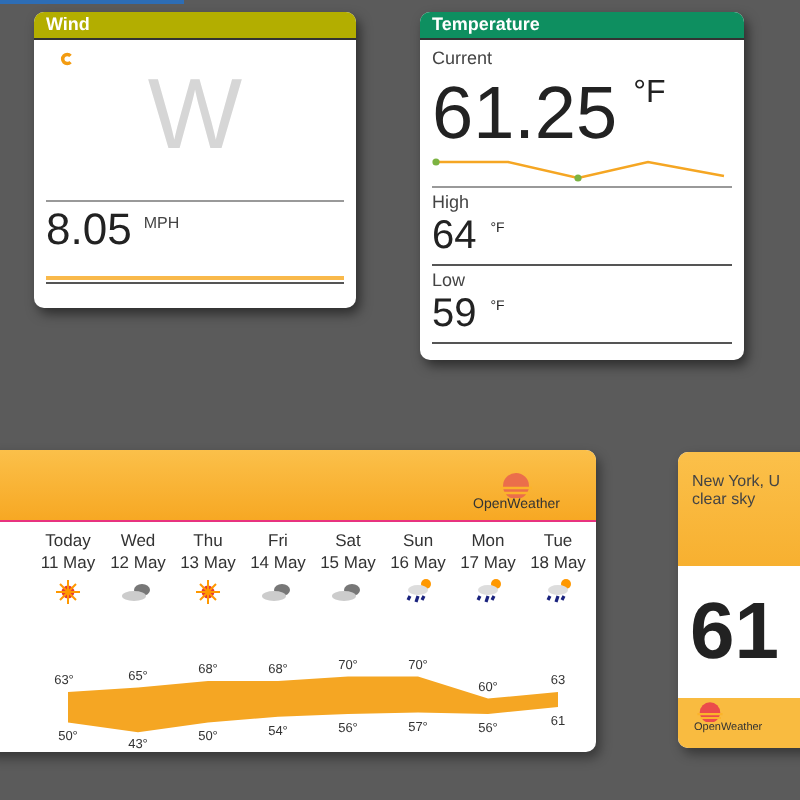 Image resolution: width=800 pixels, height=800 pixels. What do you see at coordinates (278, 540) in the screenshot?
I see `day-name: Fri` at bounding box center [278, 540].